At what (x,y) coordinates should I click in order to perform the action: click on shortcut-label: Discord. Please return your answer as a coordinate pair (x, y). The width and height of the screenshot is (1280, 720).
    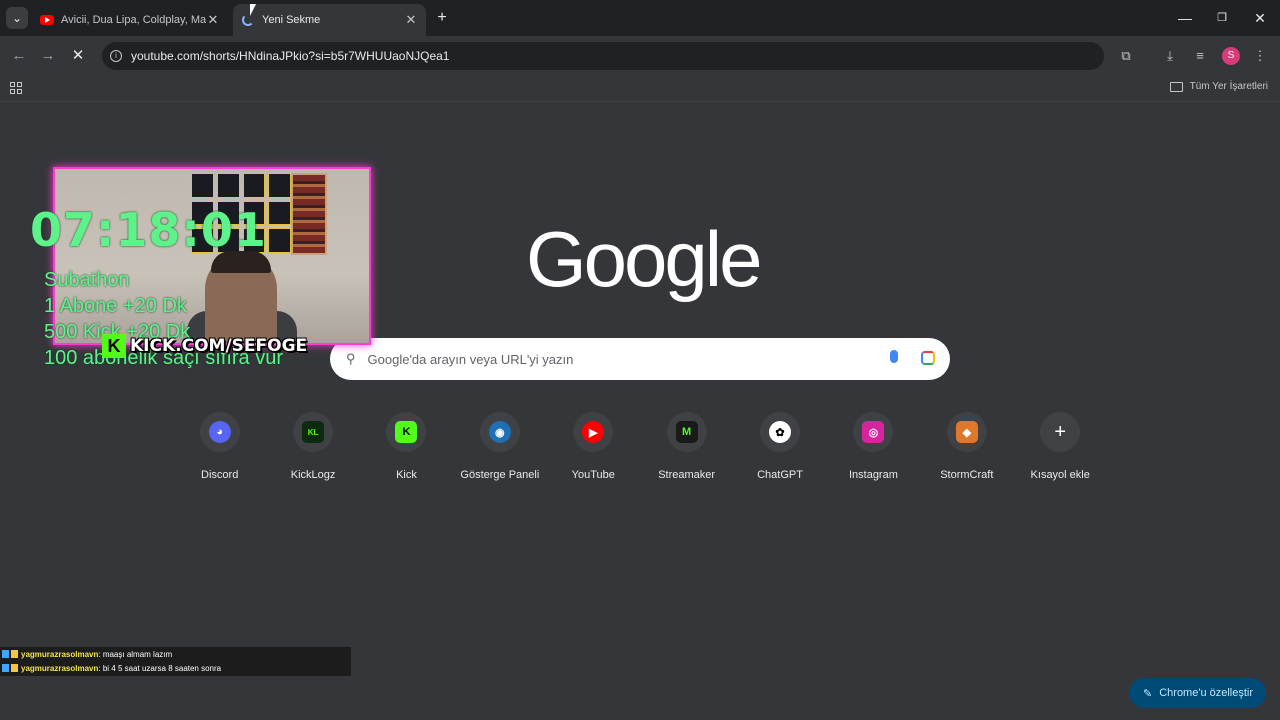
    Looking at the image, I should click on (220, 475).